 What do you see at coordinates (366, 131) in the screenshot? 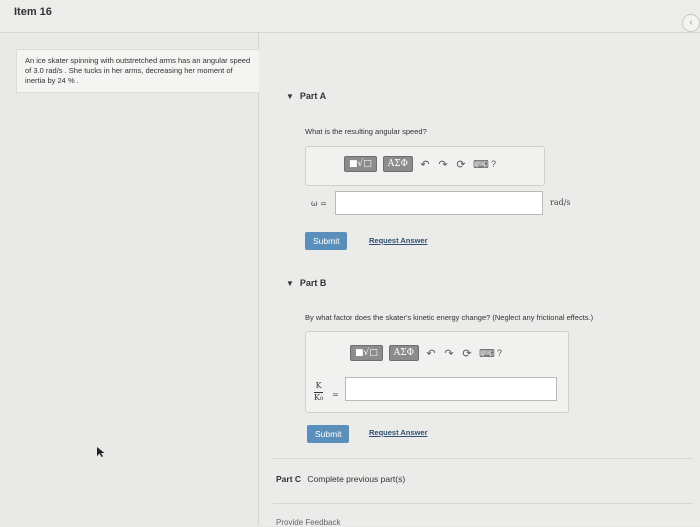
I see `part-a-question: What is the resulting angular speed?` at bounding box center [366, 131].